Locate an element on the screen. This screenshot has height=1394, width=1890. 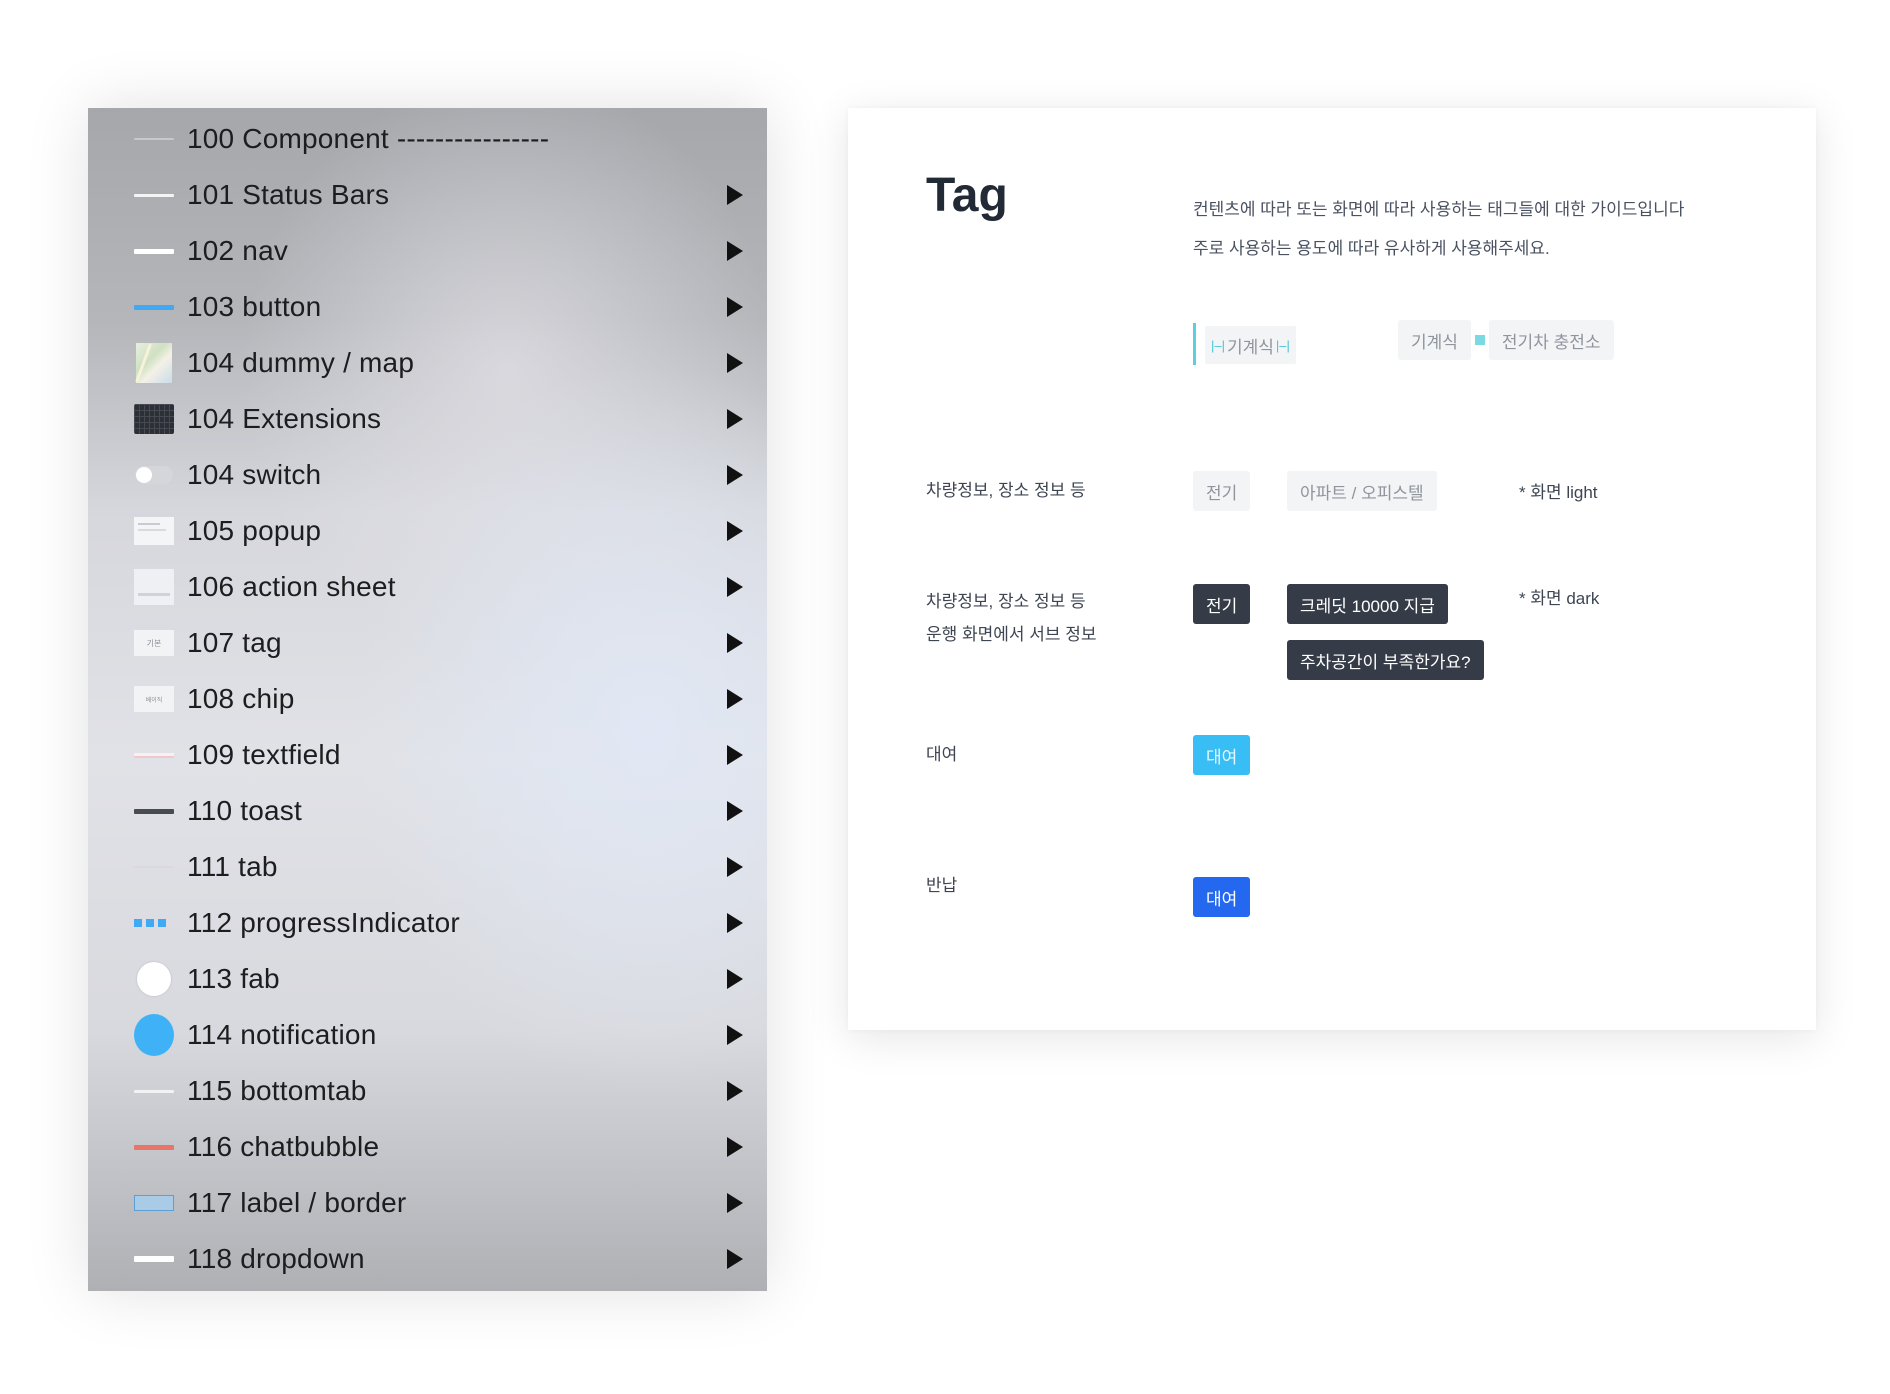
tag-rental: 대여 is located at coordinates (1222, 755).